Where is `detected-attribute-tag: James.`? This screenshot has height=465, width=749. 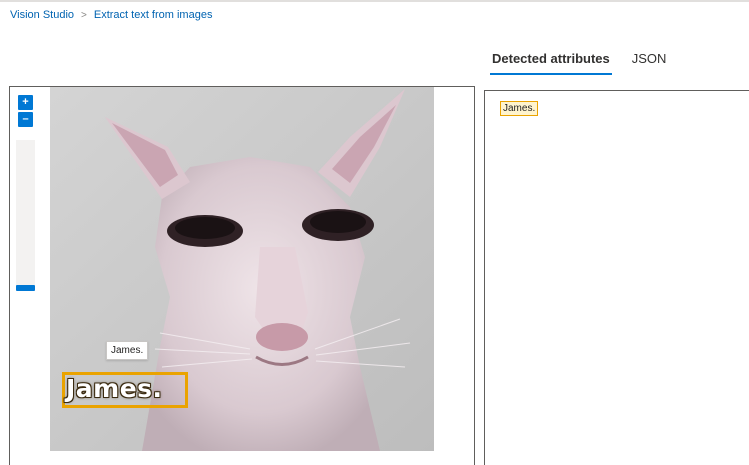 detected-attribute-tag: James. is located at coordinates (519, 108).